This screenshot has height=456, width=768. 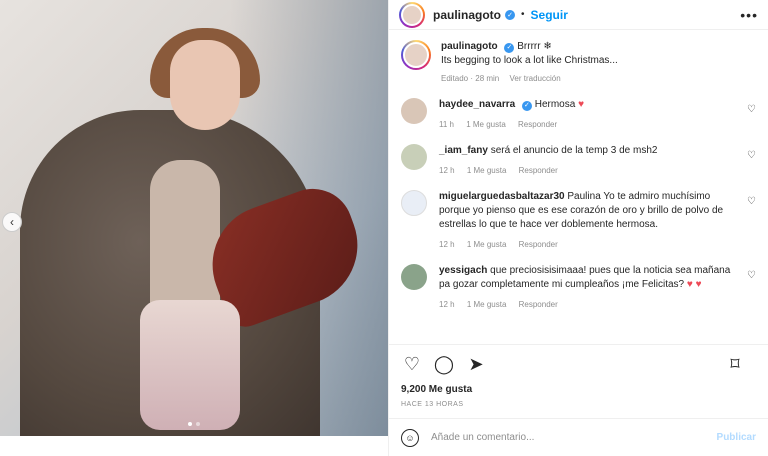 What do you see at coordinates (190, 365) in the screenshot?
I see `skirt-shape` at bounding box center [190, 365].